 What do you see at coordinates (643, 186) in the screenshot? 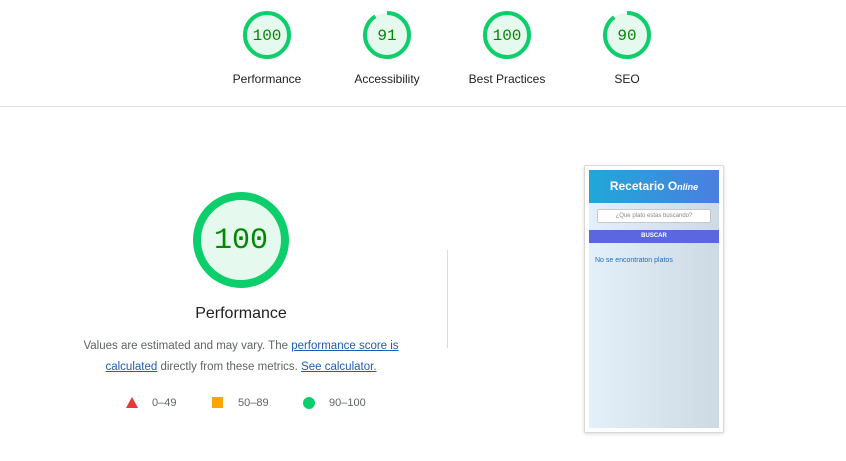
I see `site-brand: Recetario O` at bounding box center [643, 186].